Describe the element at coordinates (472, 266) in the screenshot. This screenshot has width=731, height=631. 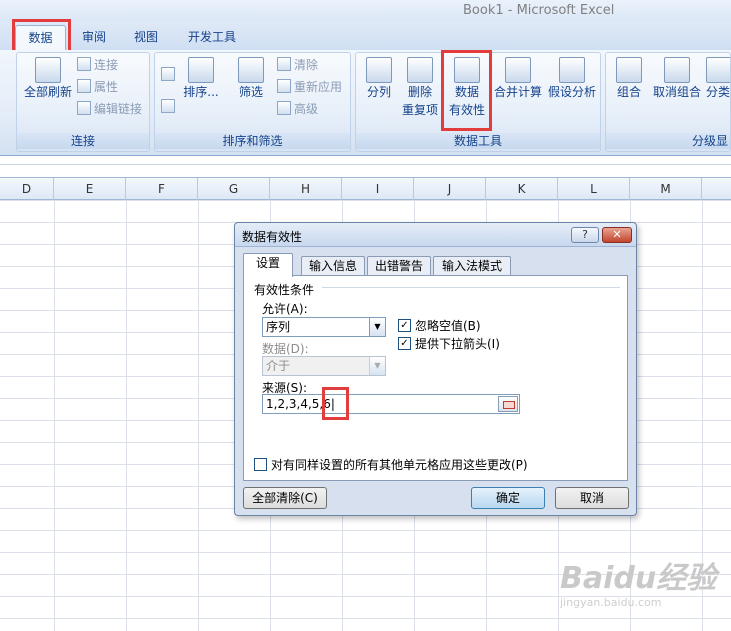
I see `tab-ime-mode: 输入法模式` at that location.